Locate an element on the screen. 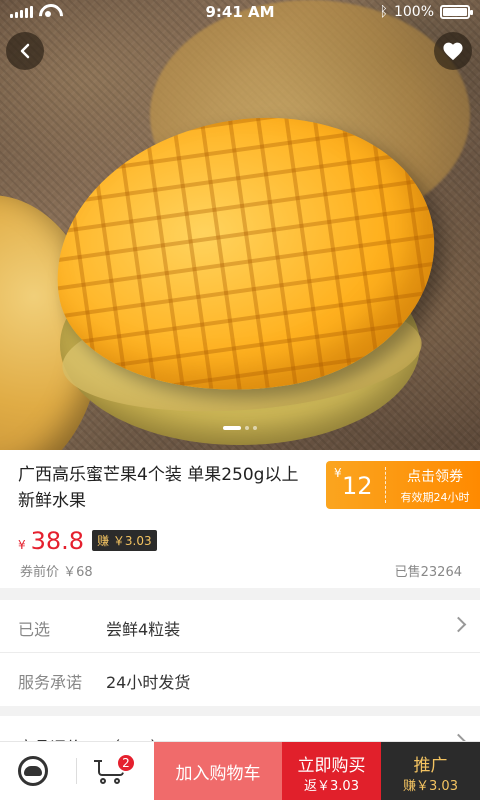  promote-label: 推广 is located at coordinates (430, 766).